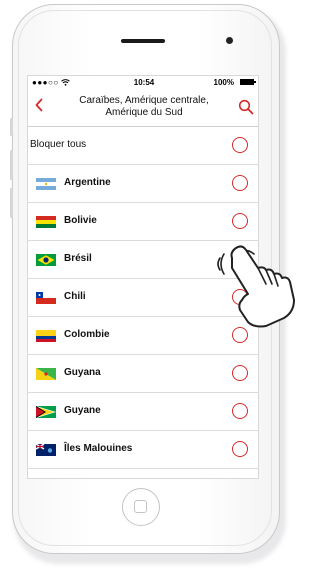  I want to click on battery-percent: 100%, so click(223, 82).